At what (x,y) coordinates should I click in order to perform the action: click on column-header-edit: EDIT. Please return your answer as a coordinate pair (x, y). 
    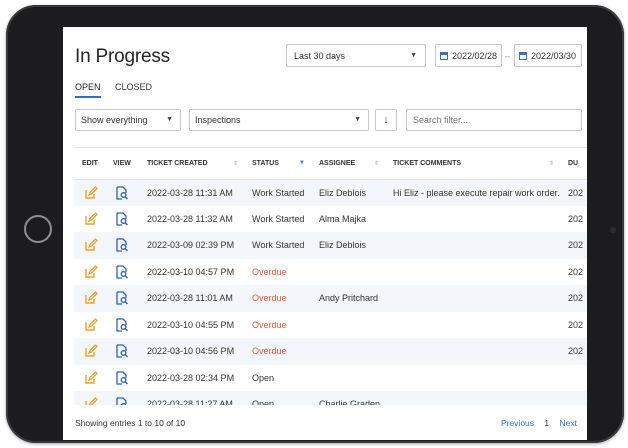
    Looking at the image, I should click on (89, 164).